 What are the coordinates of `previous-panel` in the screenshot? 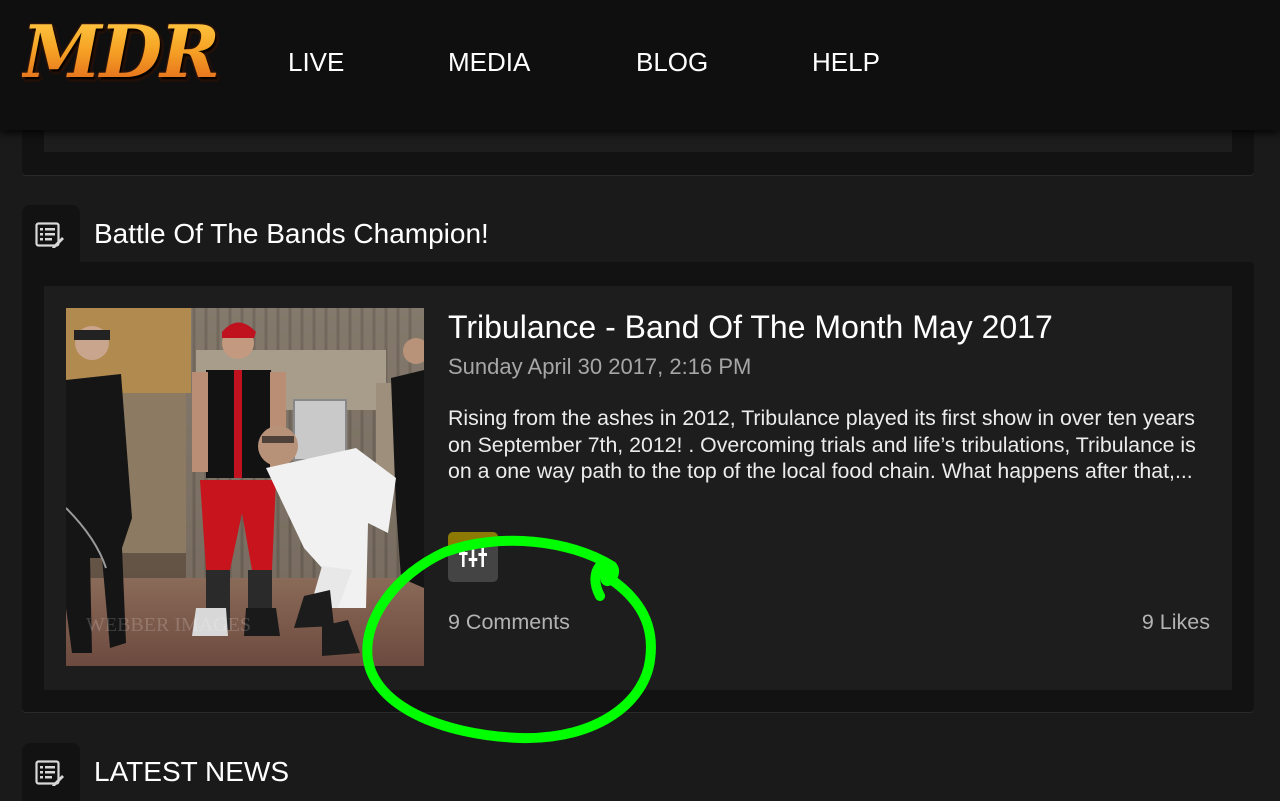 It's located at (638, 150).